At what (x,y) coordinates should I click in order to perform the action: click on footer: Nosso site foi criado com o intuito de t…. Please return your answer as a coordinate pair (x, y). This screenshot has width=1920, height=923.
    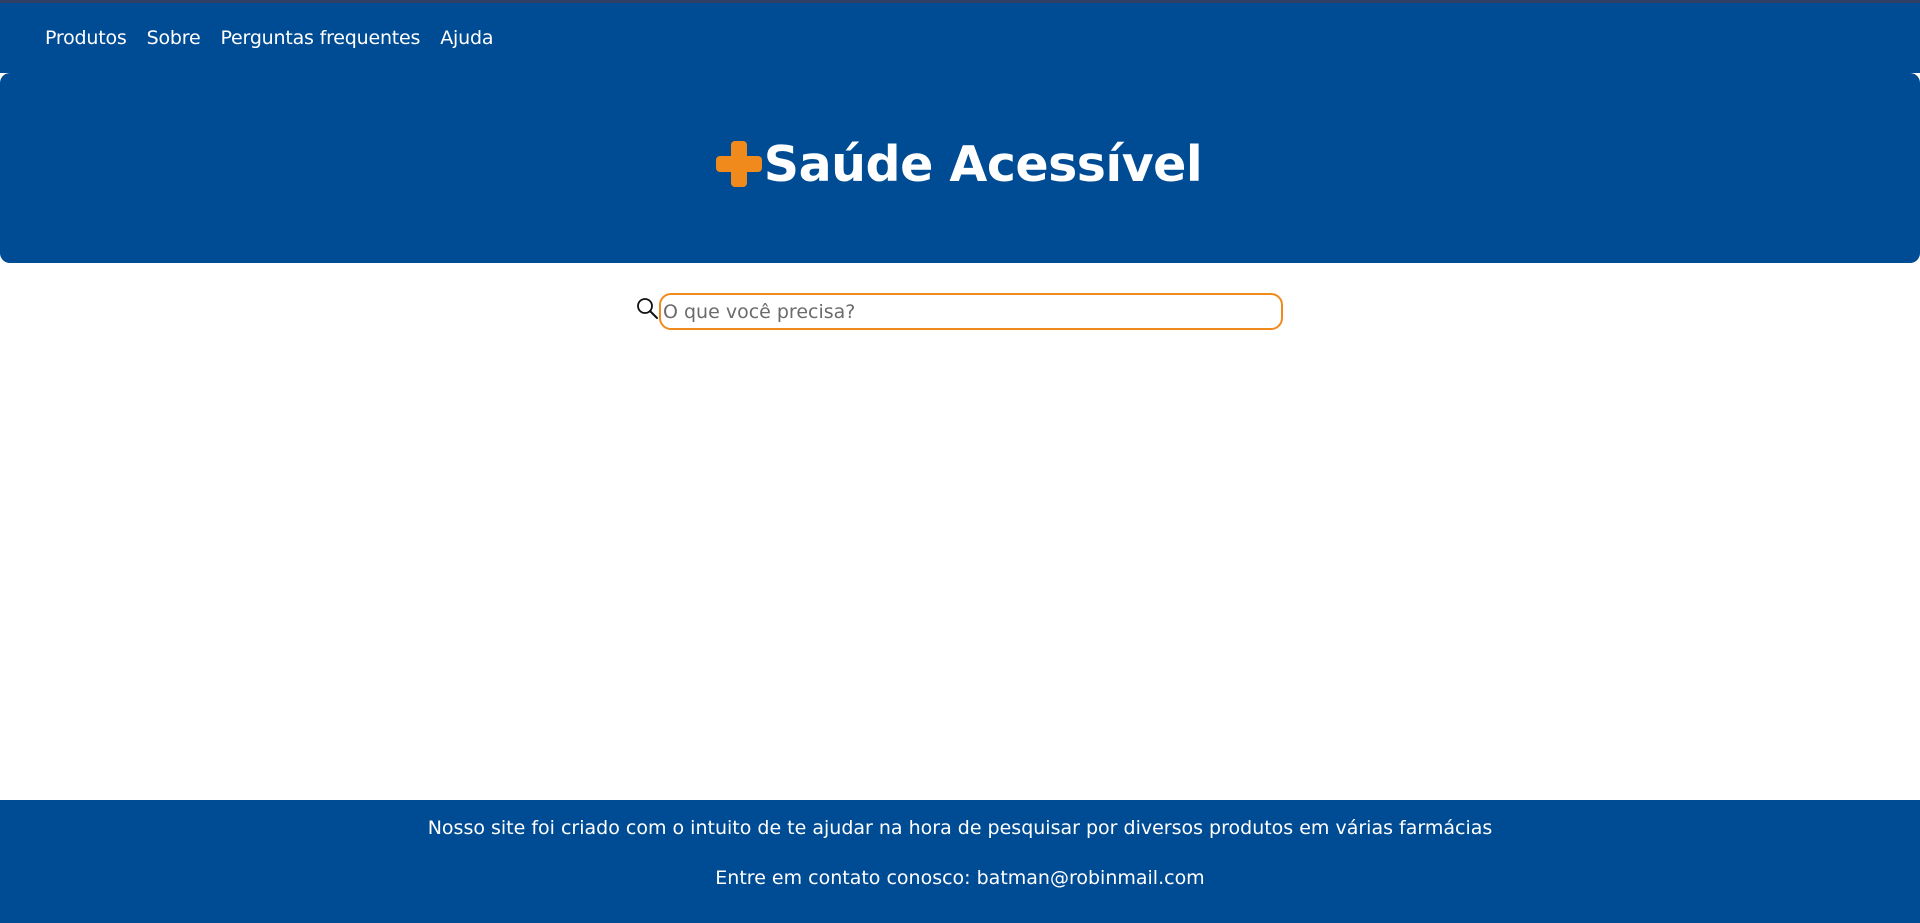
    Looking at the image, I should click on (960, 861).